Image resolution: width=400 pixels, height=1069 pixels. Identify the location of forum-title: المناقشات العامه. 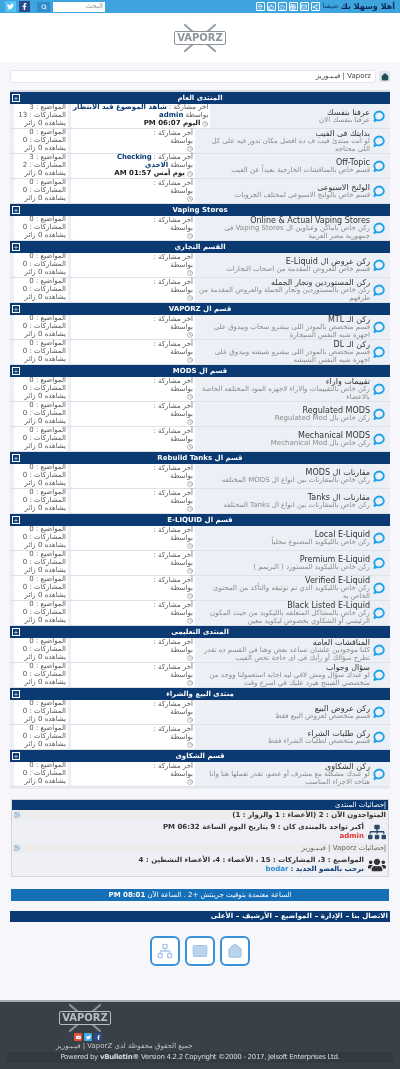
(284, 642).